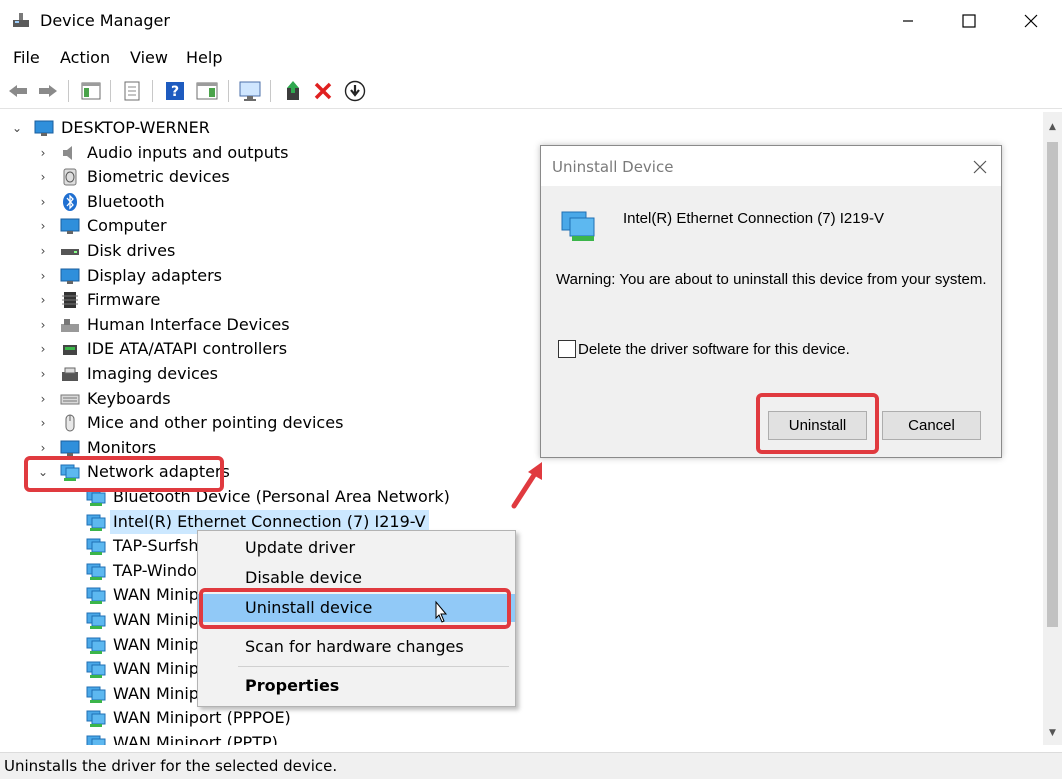 The height and width of the screenshot is (779, 1062). I want to click on tree-device-4: WAN Minip, so click(521, 595).